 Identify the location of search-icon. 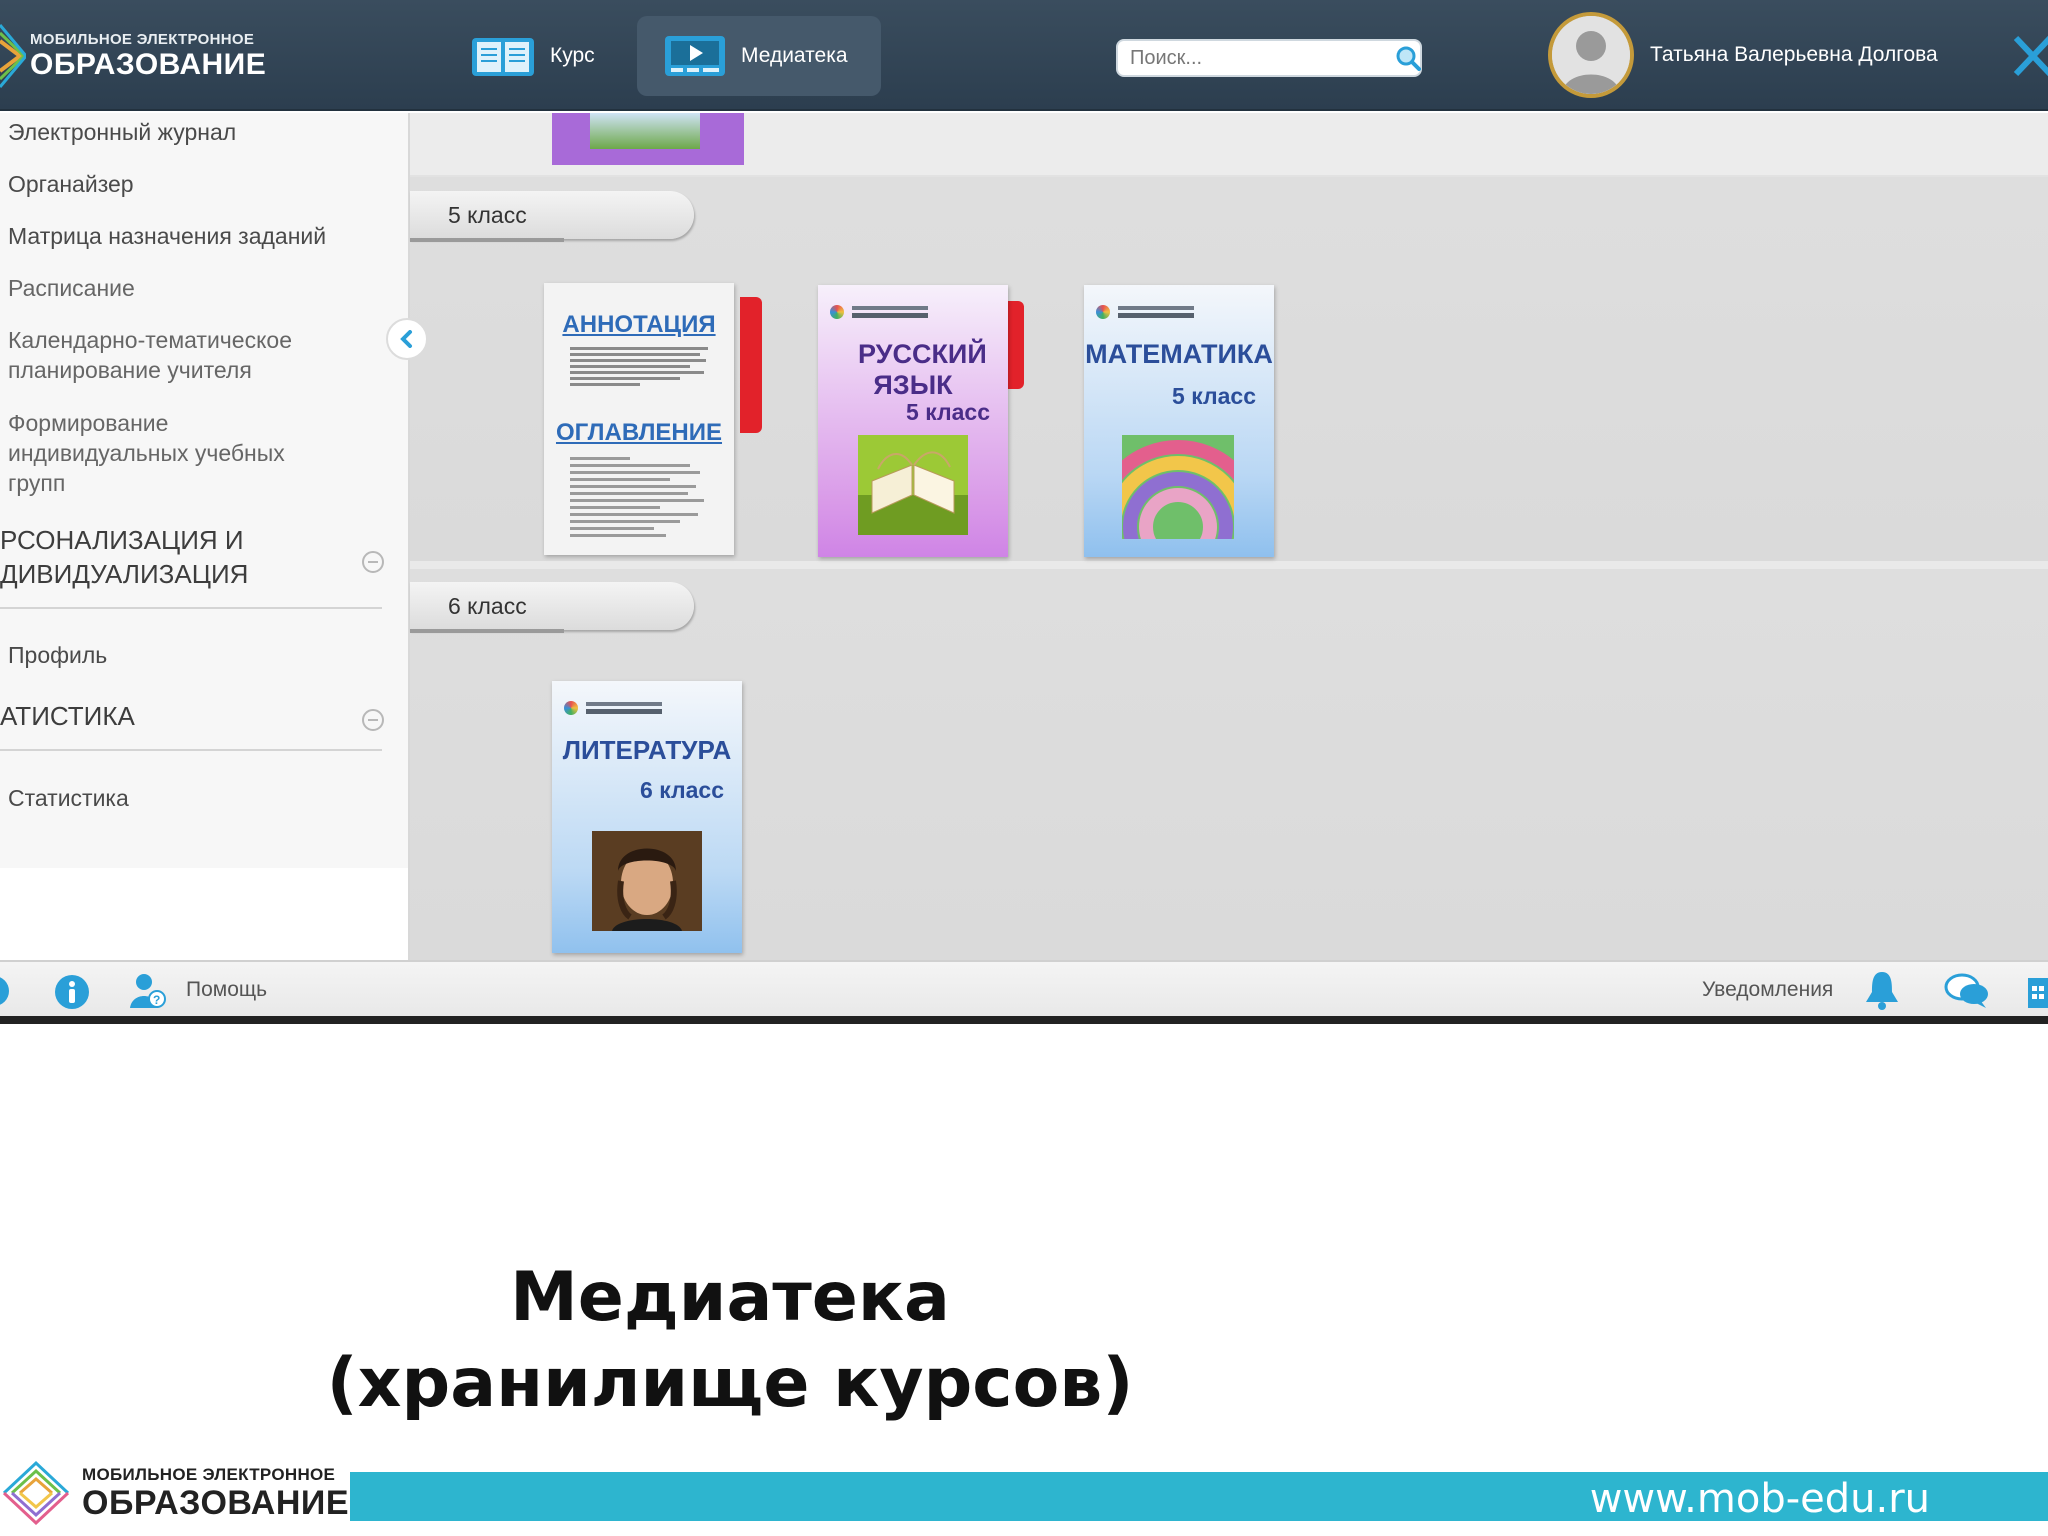
(1408, 58).